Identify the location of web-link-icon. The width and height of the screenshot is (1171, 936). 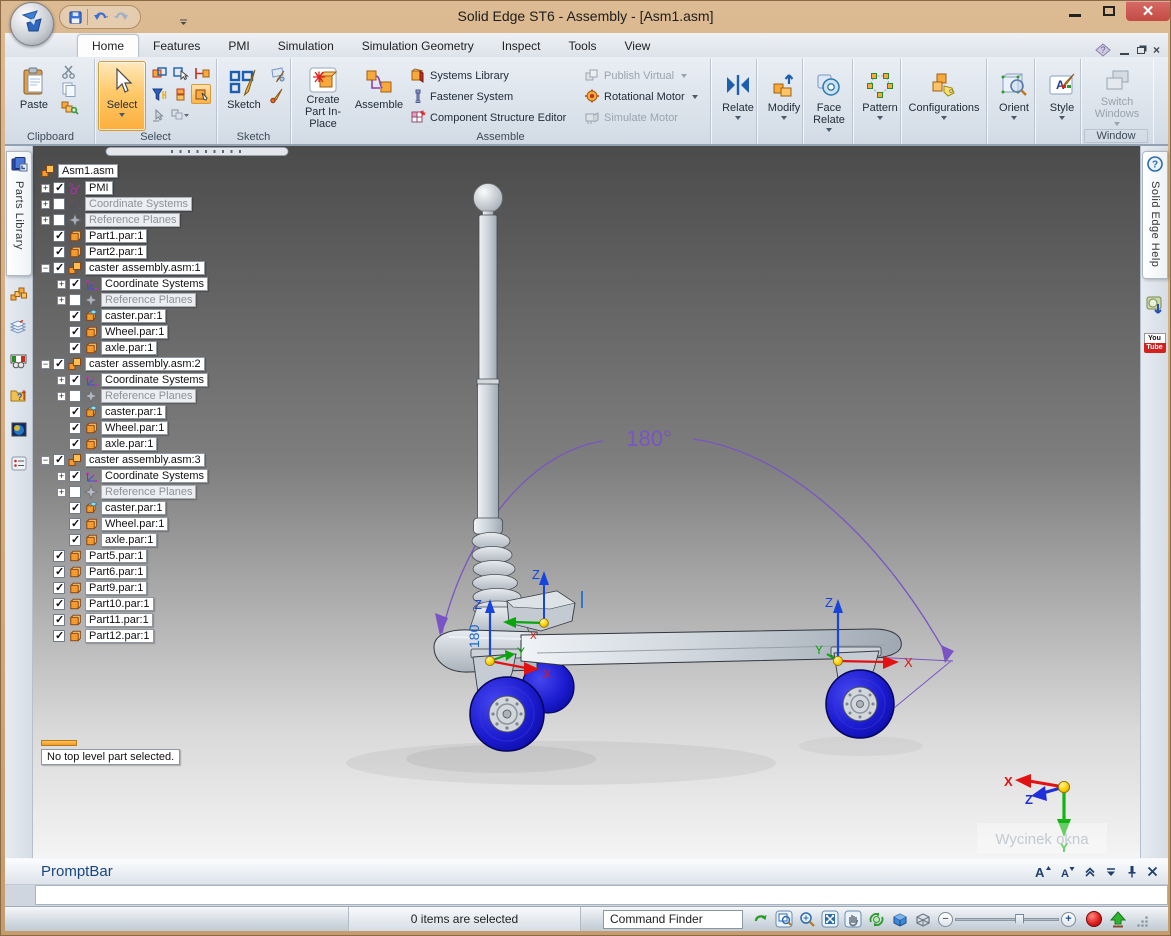
(1155, 307).